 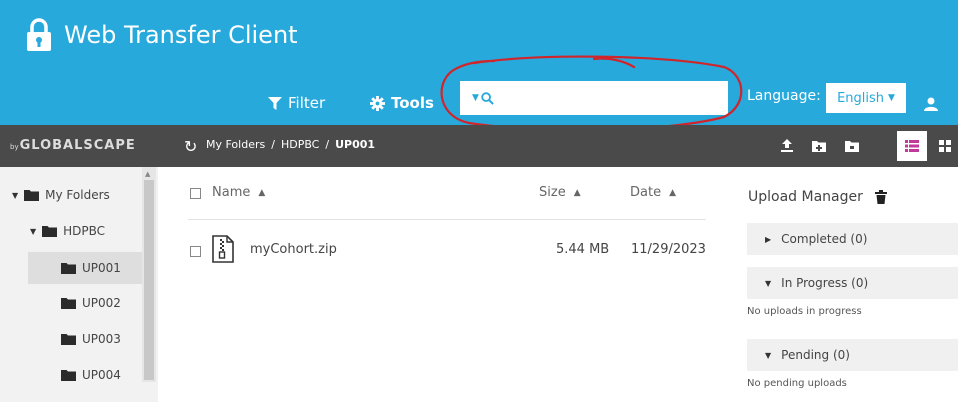 I want to click on filter-icon, so click(x=275, y=103).